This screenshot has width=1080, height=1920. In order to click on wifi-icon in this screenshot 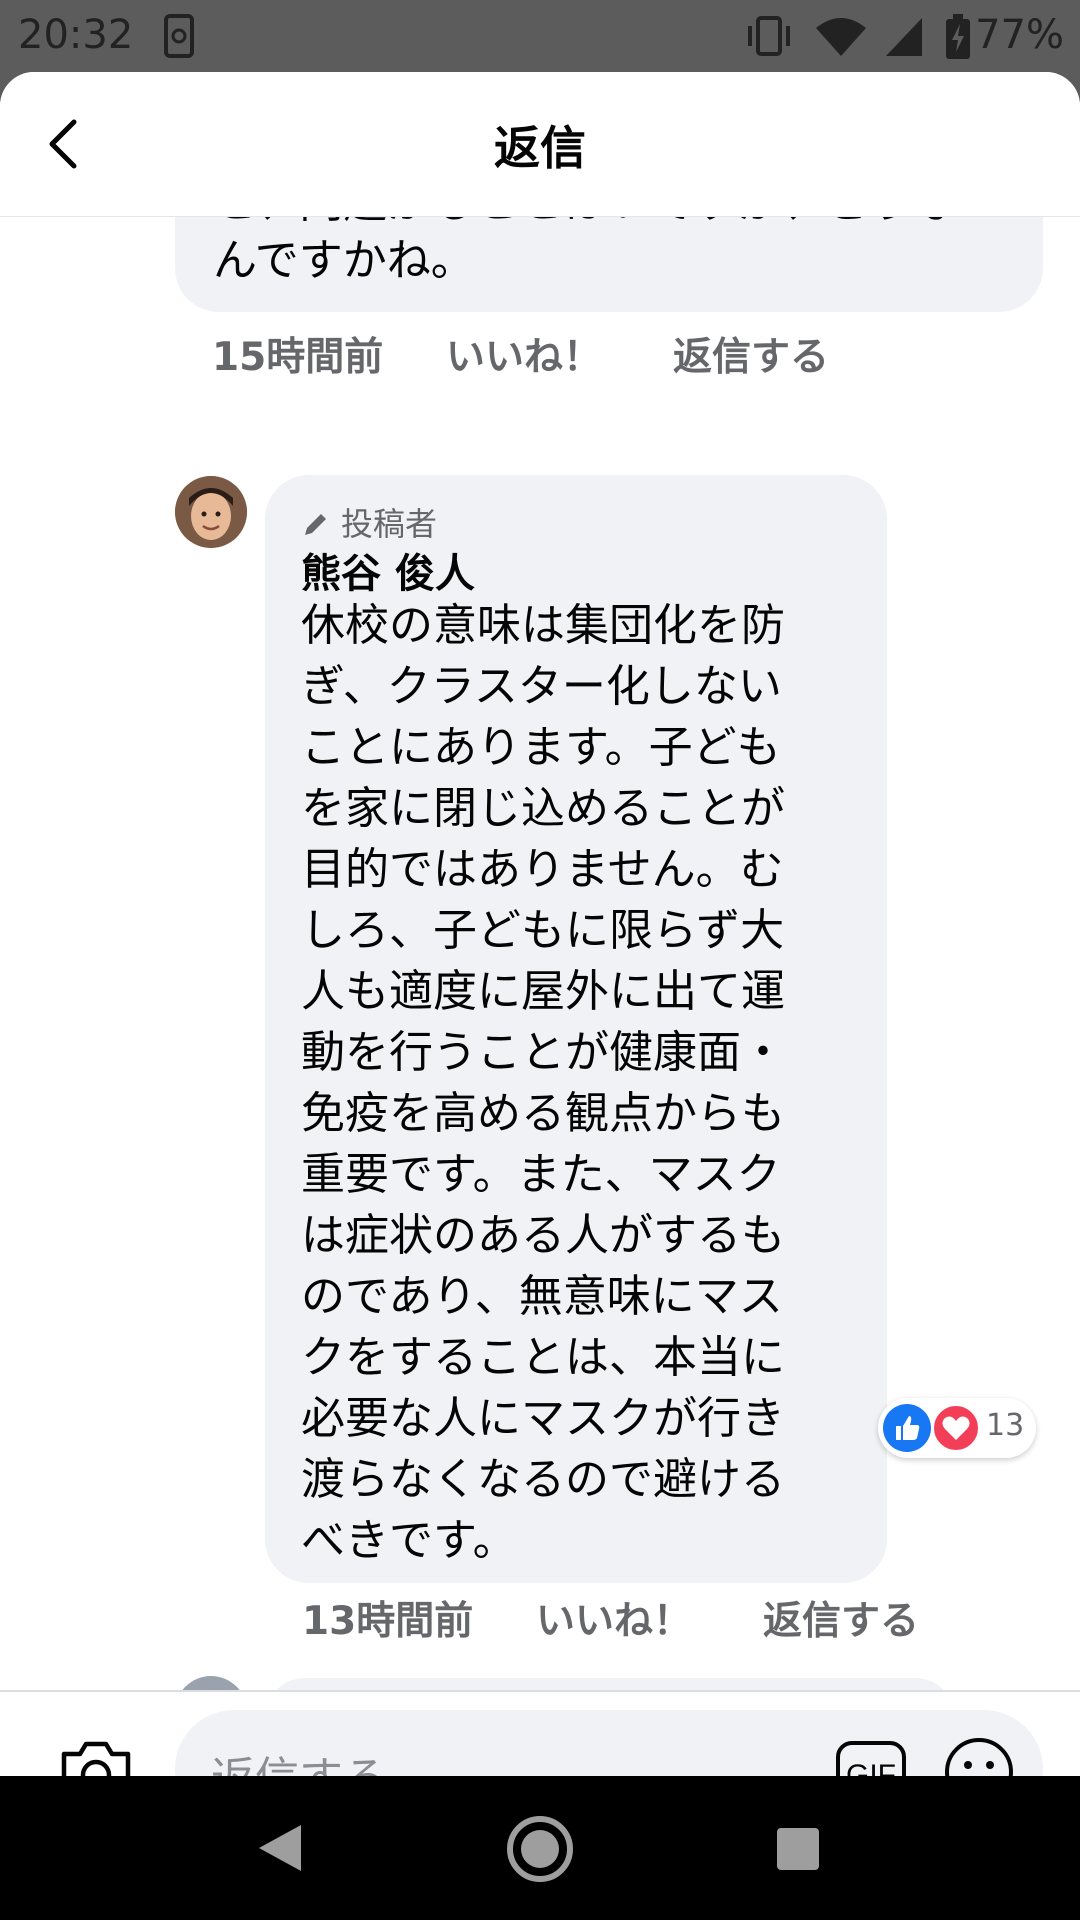, I will do `click(841, 37)`.